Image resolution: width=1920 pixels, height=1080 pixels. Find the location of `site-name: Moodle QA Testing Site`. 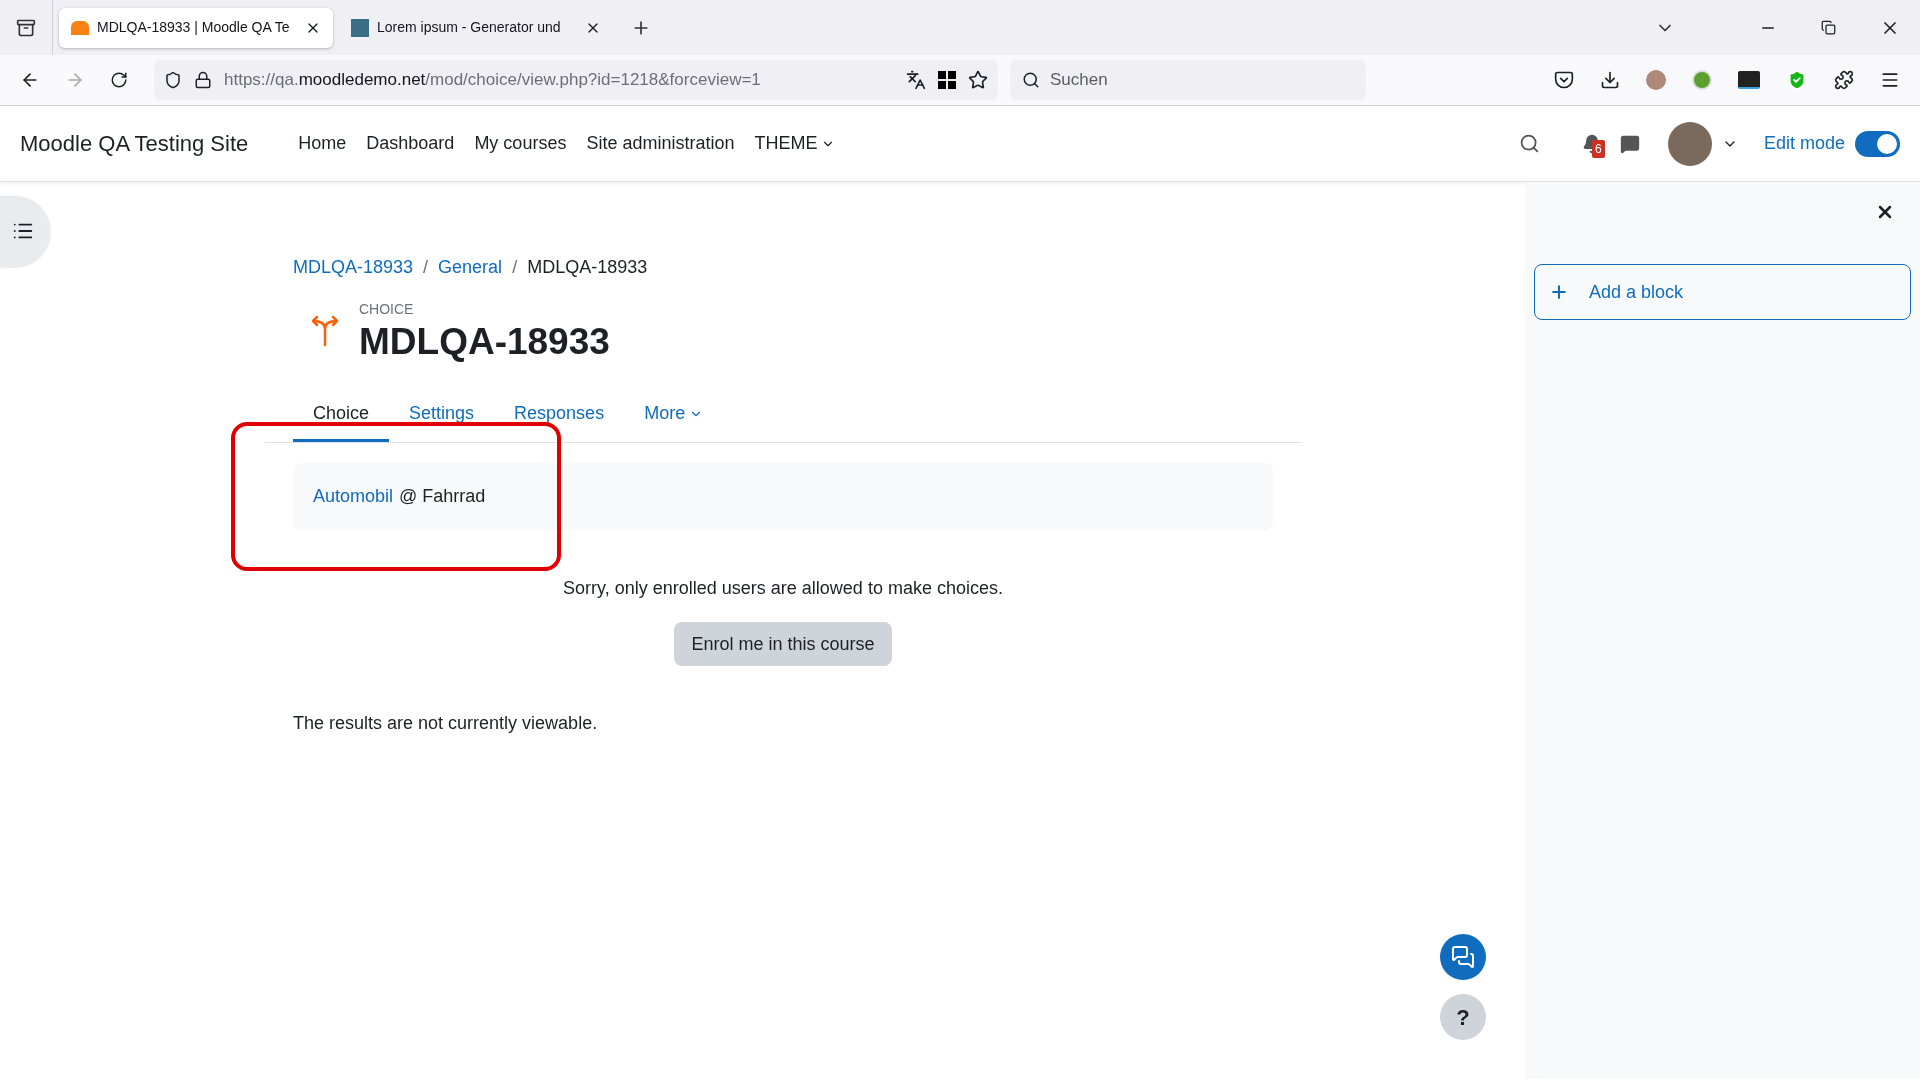

site-name: Moodle QA Testing Site is located at coordinates (134, 143).